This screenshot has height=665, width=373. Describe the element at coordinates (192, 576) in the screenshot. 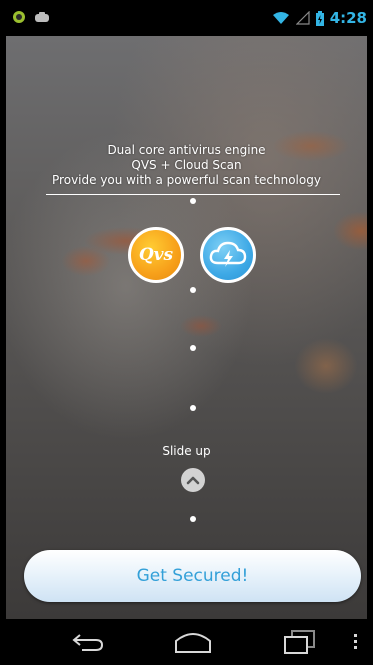

I see `get-secured-button: Get Secured!` at that location.